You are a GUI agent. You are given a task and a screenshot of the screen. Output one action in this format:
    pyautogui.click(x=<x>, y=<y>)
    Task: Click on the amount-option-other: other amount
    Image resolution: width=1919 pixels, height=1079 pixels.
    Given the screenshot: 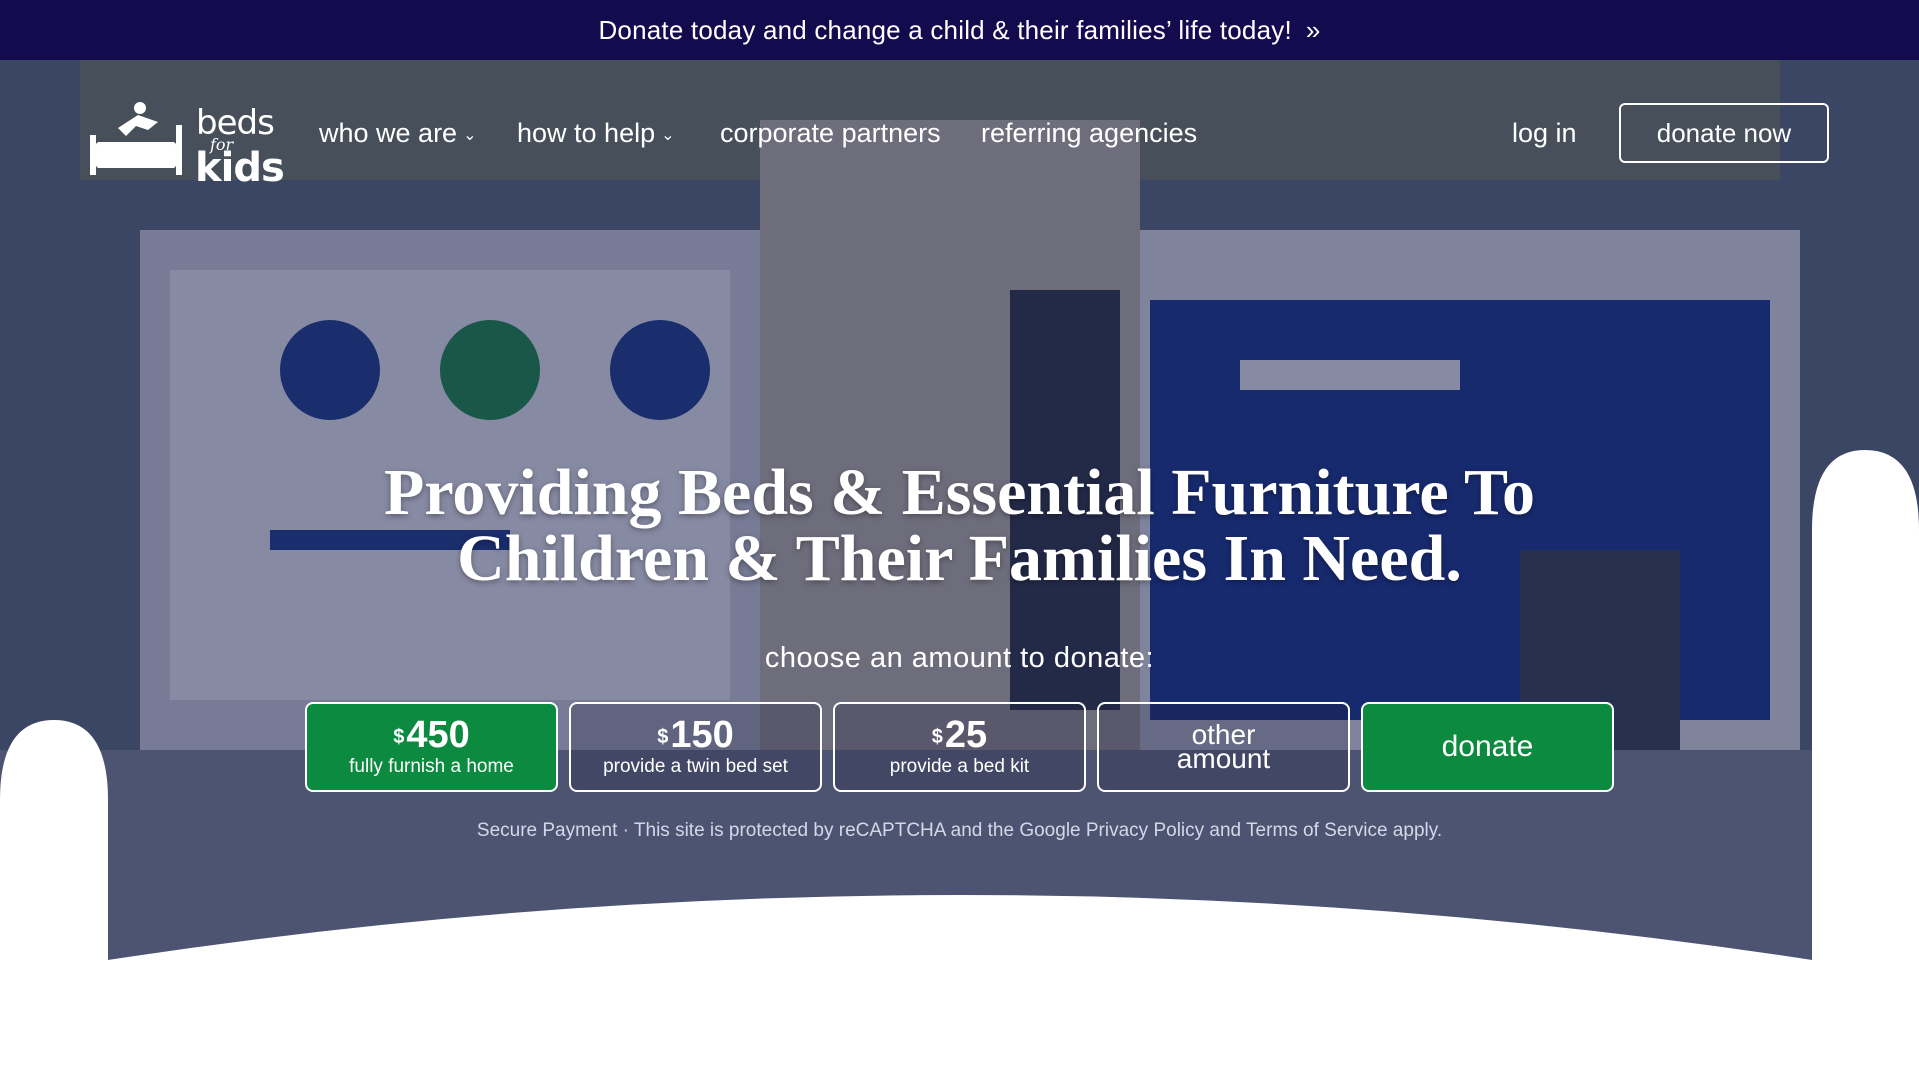 What is the action you would take?
    pyautogui.click(x=1223, y=747)
    